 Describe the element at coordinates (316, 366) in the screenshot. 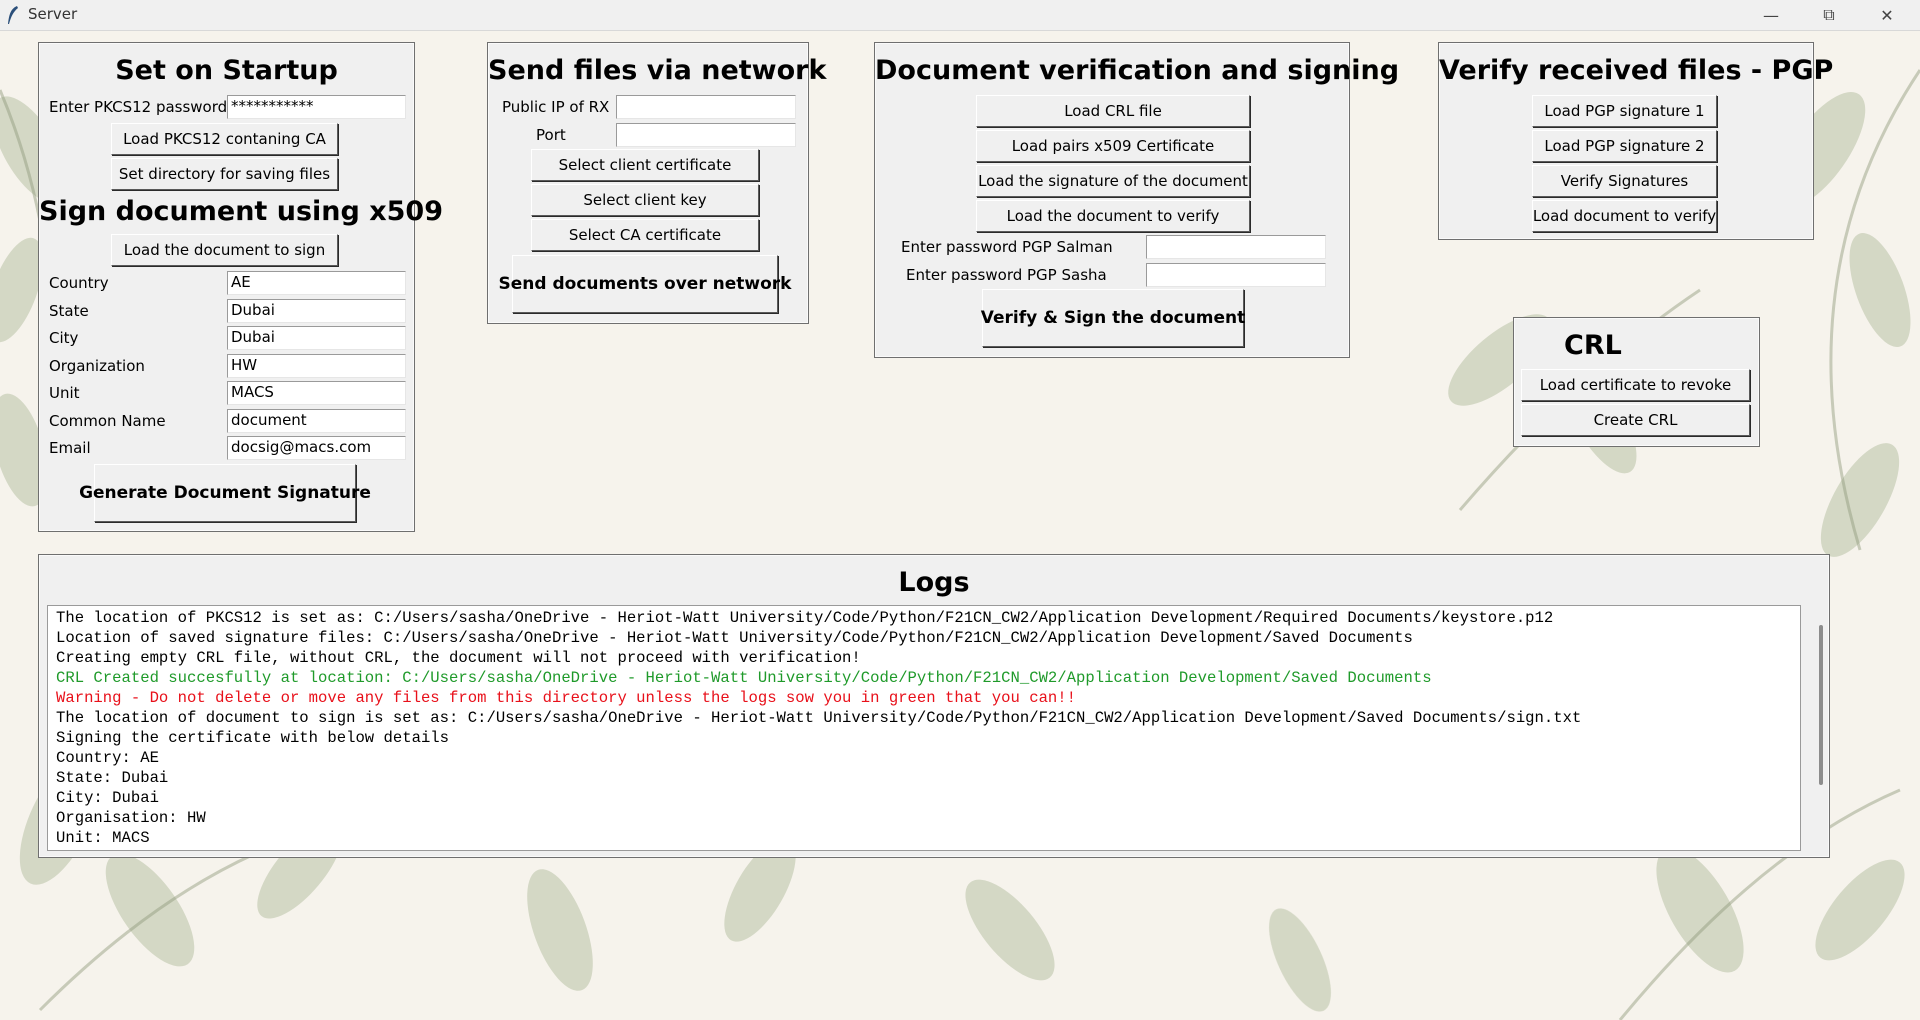

I see `organization-field: HW` at that location.